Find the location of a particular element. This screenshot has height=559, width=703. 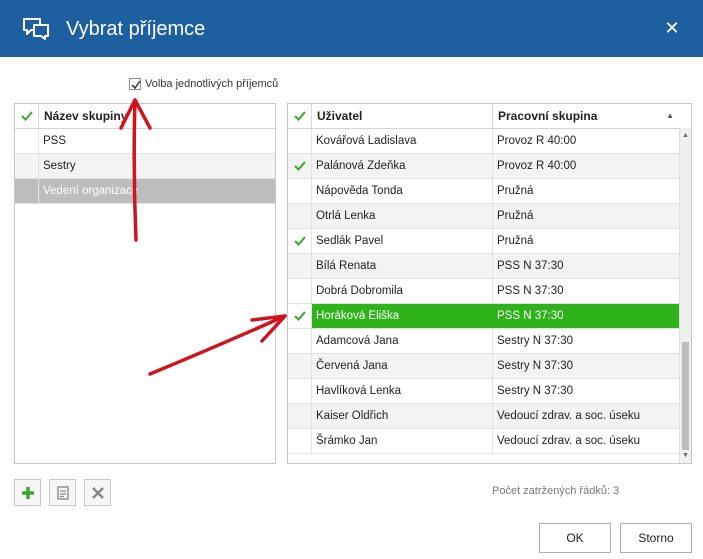

group-name: Sestry is located at coordinates (59, 166).